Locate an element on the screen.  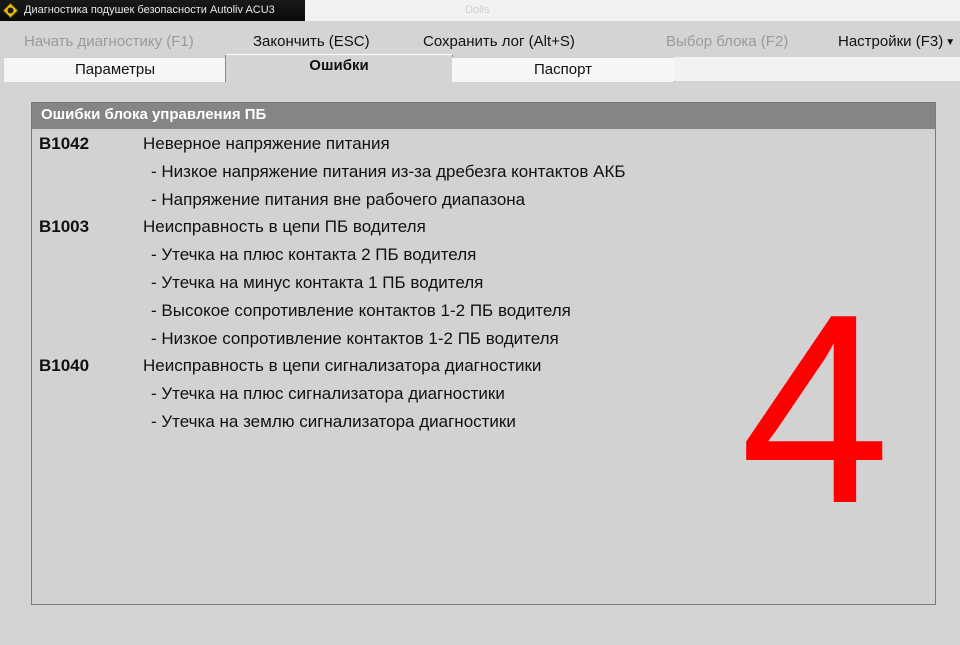
menu-save-log: Сохранить лог (Alt+S) is located at coordinates (499, 41).